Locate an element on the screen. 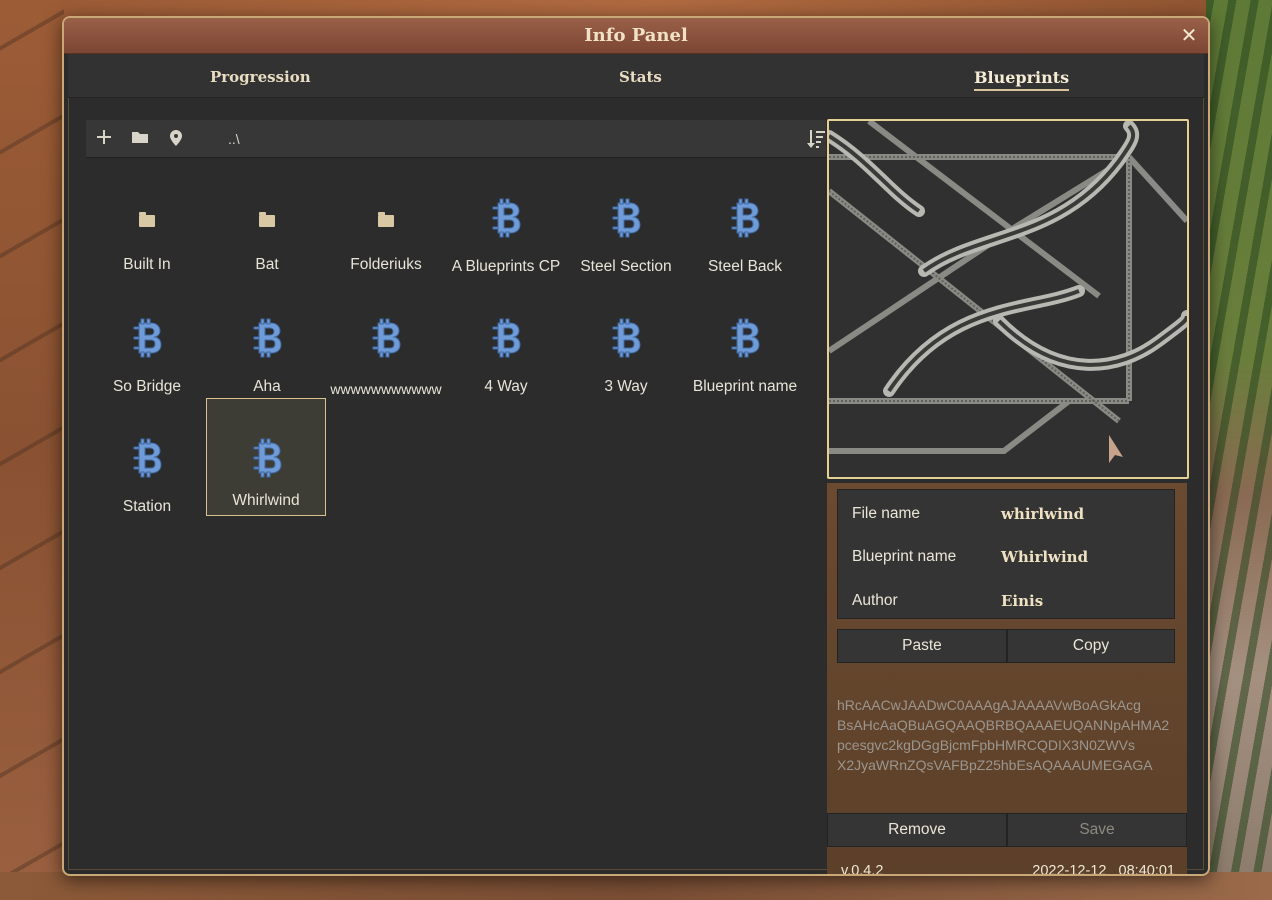 The height and width of the screenshot is (900, 1272). blueprint-item-steel-back: Steel Back is located at coordinates (745, 257).